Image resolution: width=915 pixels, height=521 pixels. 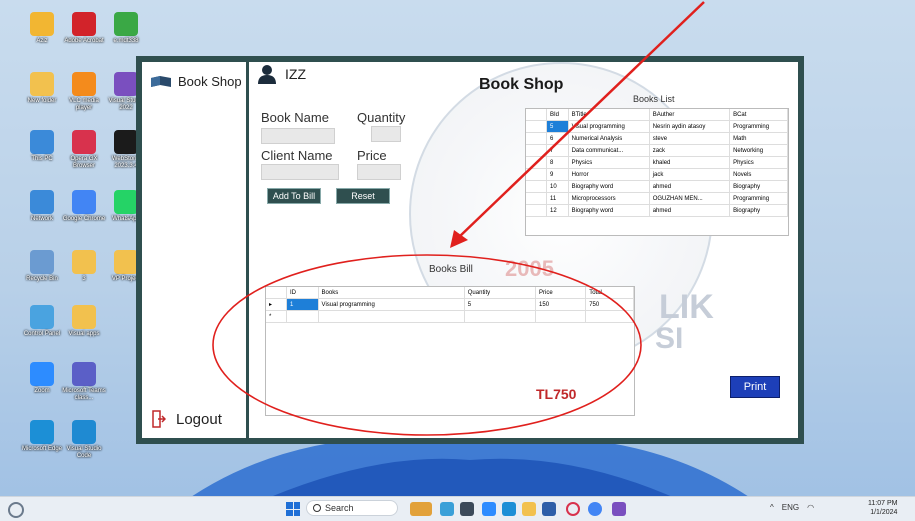 What do you see at coordinates (882, 508) in the screenshot?
I see `clock: 11:07 PM 1/1/2024` at bounding box center [882, 508].